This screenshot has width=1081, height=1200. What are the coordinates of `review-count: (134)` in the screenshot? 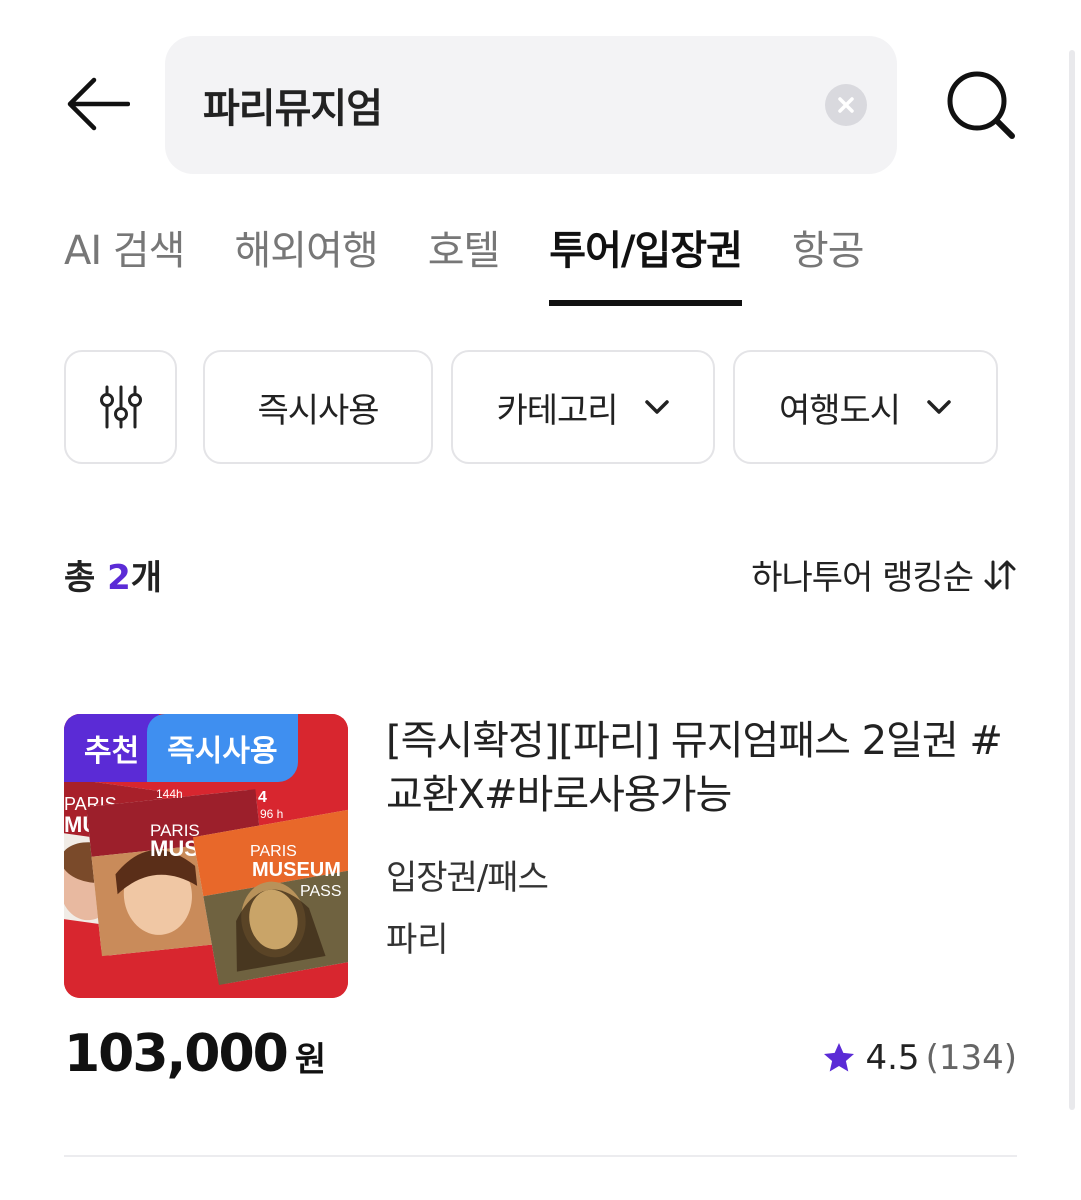 It's located at (971, 1058).